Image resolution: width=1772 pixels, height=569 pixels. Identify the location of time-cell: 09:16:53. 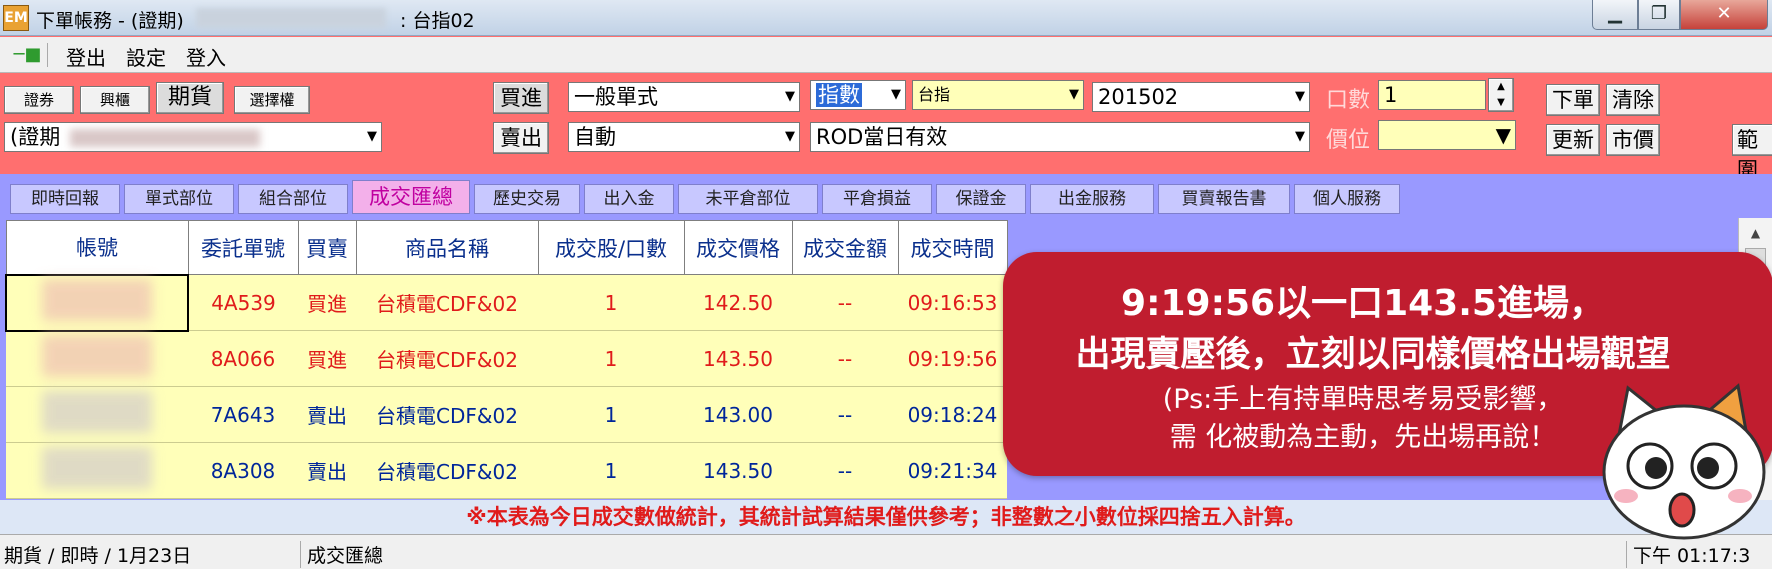
(952, 302).